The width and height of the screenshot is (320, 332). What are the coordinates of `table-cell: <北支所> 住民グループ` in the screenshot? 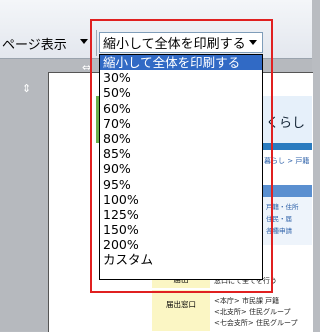 It's located at (252, 312).